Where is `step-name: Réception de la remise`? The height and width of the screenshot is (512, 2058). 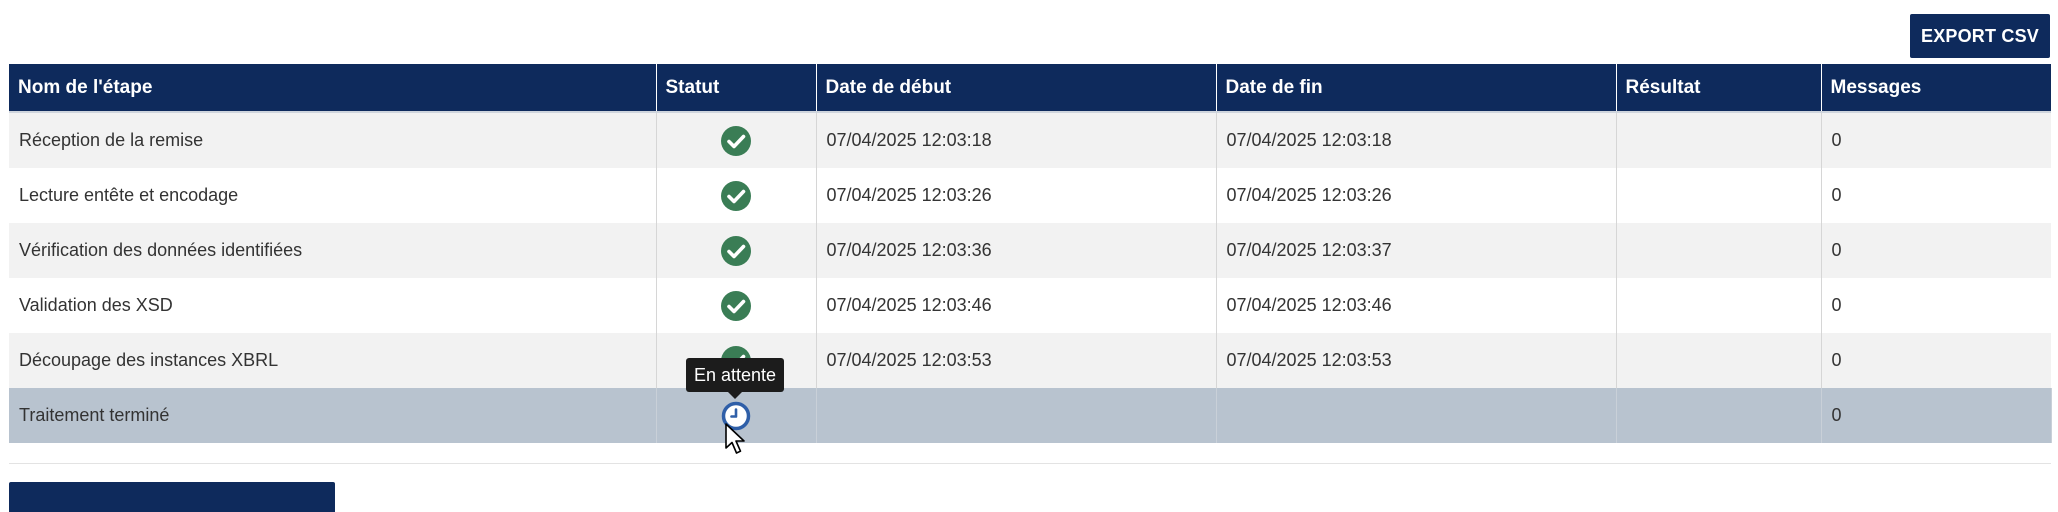
step-name: Réception de la remise is located at coordinates (333, 140).